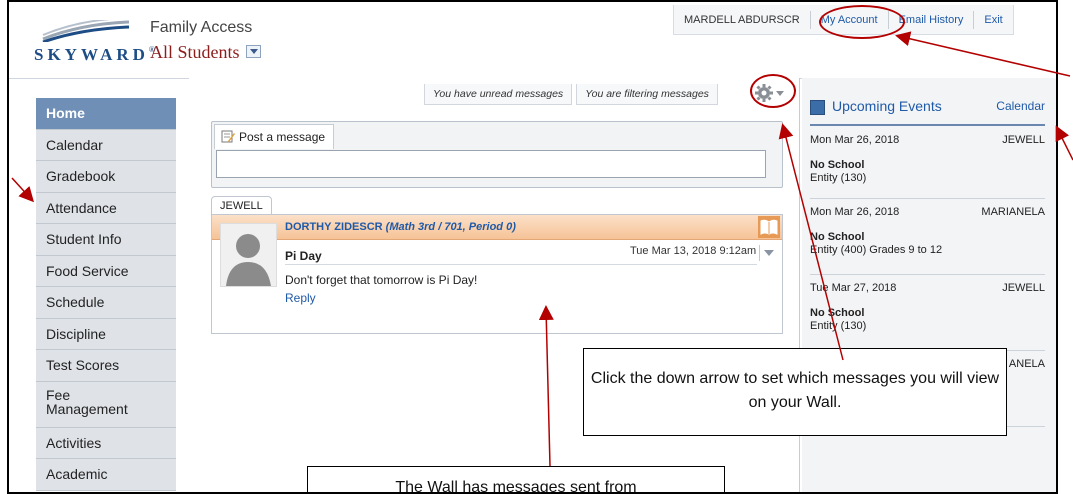 This screenshot has width=1073, height=494. What do you see at coordinates (817, 107) in the screenshot?
I see `calendar-icon` at bounding box center [817, 107].